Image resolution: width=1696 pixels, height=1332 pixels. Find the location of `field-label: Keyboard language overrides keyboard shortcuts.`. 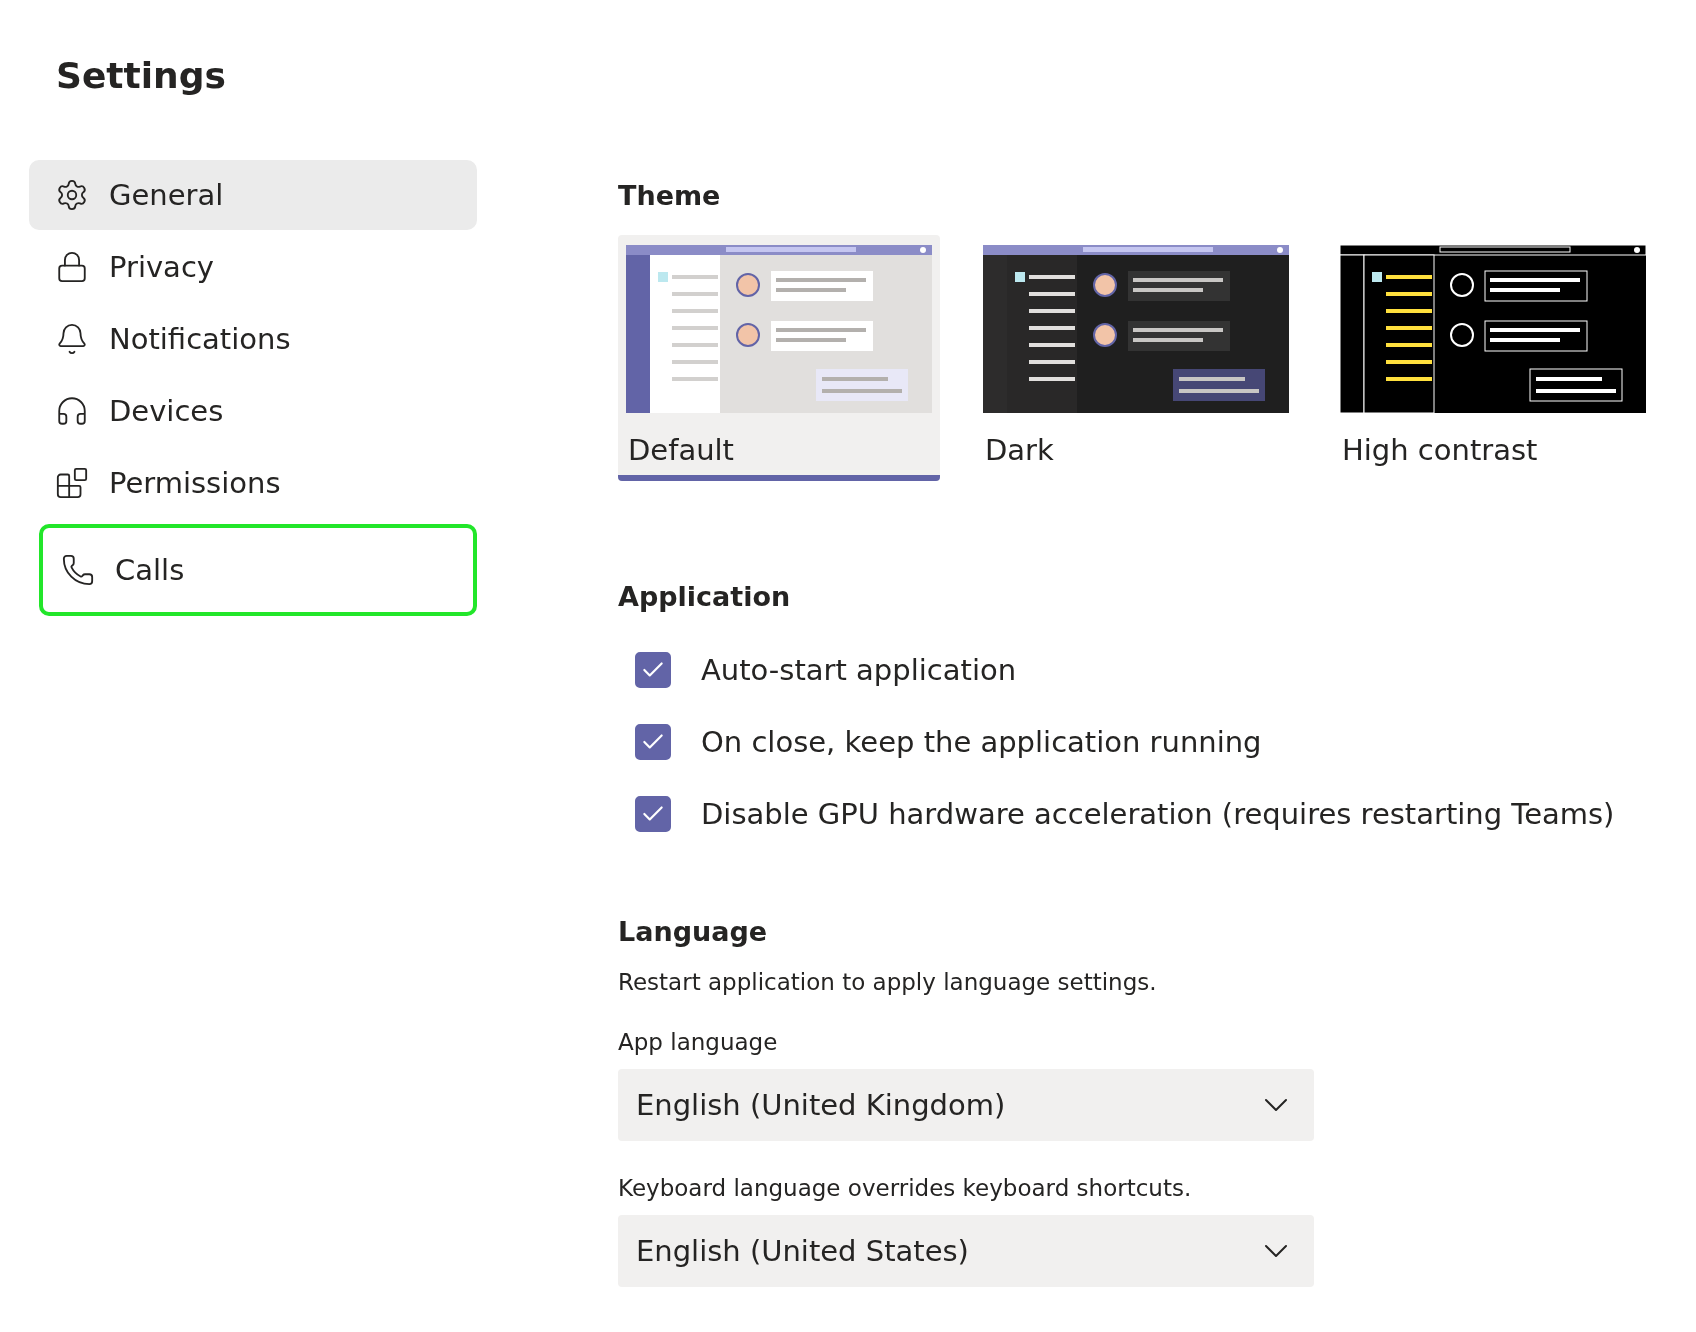

field-label: Keyboard language overrides keyboard shortcuts. is located at coordinates (905, 1188).